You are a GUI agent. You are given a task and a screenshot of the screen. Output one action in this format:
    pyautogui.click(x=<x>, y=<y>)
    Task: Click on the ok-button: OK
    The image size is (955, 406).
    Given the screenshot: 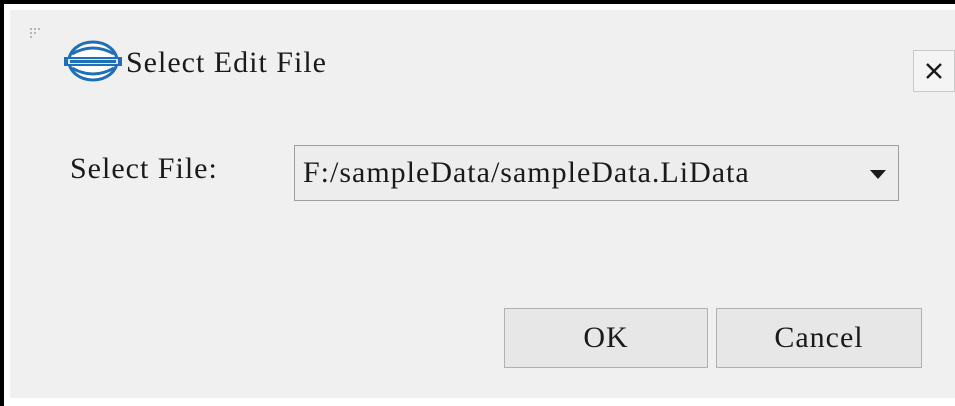 What is the action you would take?
    pyautogui.click(x=606, y=338)
    